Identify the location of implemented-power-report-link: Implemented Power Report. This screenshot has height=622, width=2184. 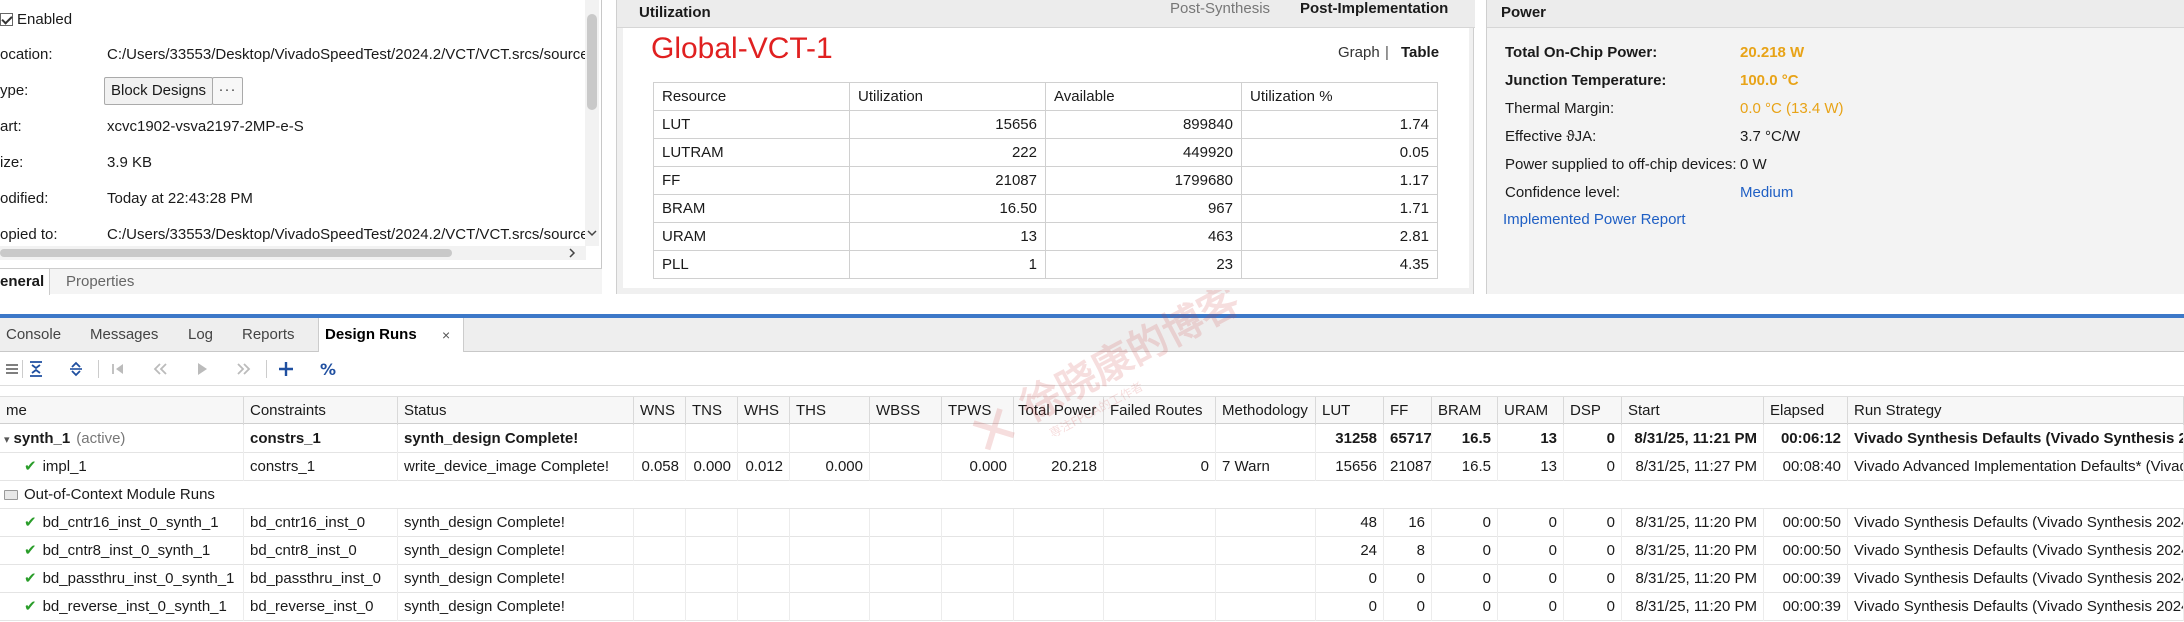
(1594, 220).